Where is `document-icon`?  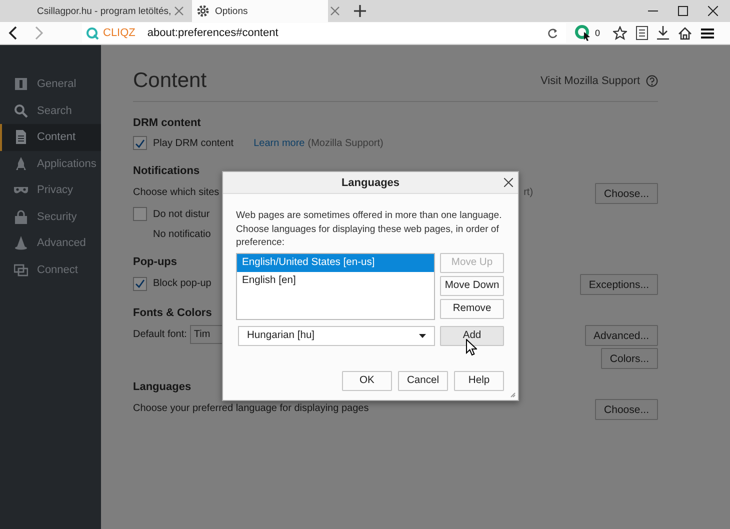 document-icon is located at coordinates (21, 137).